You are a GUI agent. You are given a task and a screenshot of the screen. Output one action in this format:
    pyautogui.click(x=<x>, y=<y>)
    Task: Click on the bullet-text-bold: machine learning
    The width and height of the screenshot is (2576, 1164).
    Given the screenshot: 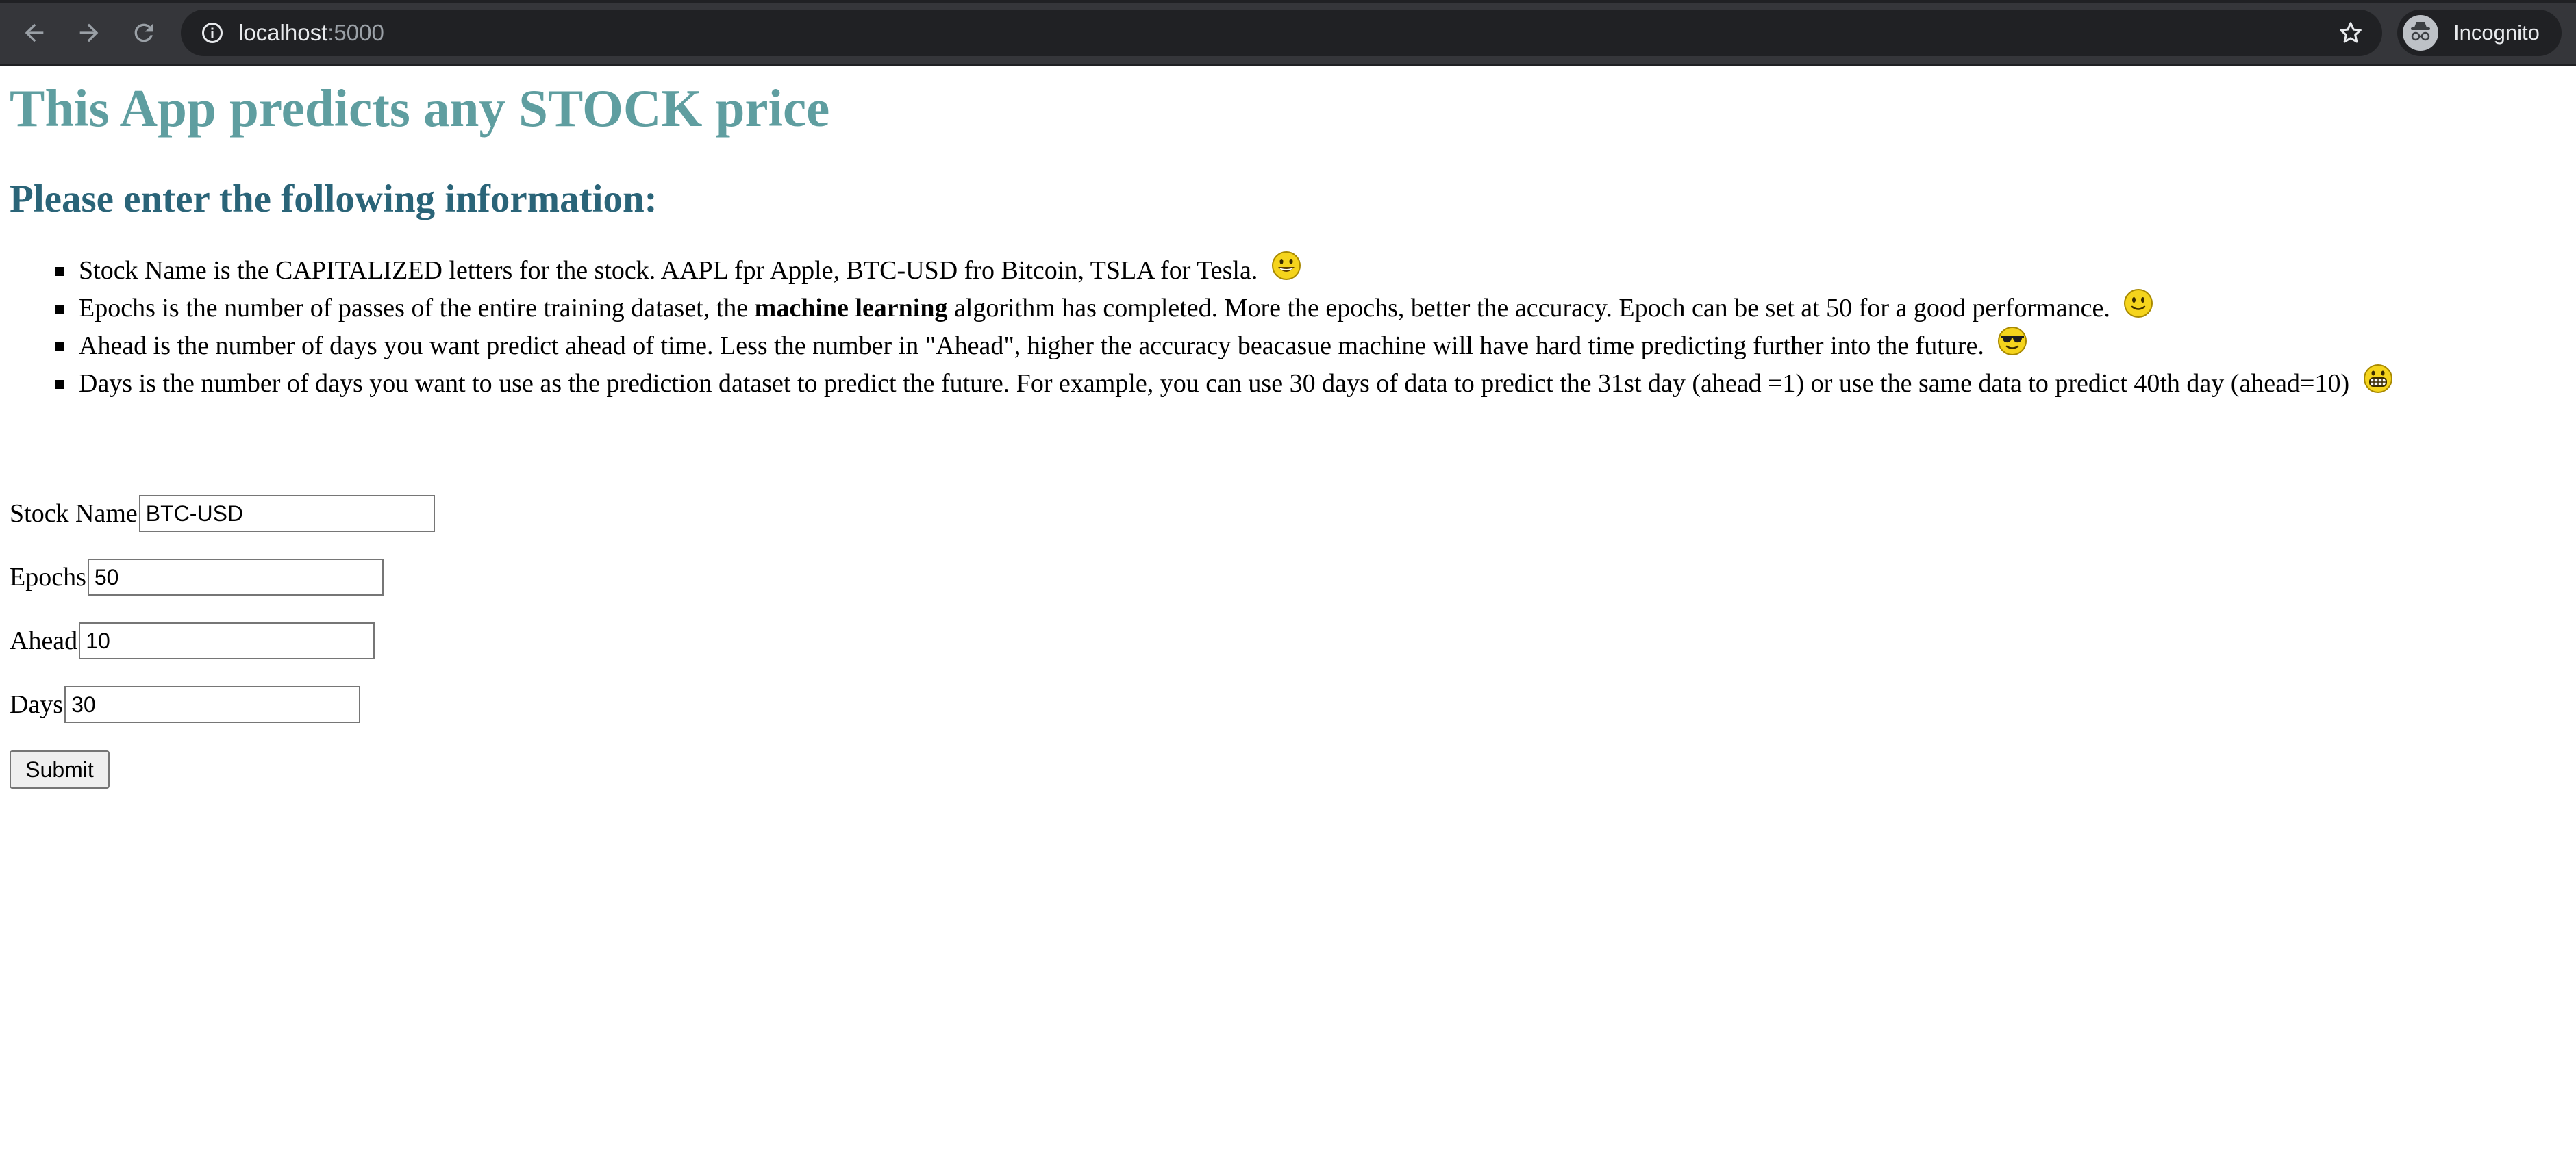 What is the action you would take?
    pyautogui.click(x=851, y=308)
    